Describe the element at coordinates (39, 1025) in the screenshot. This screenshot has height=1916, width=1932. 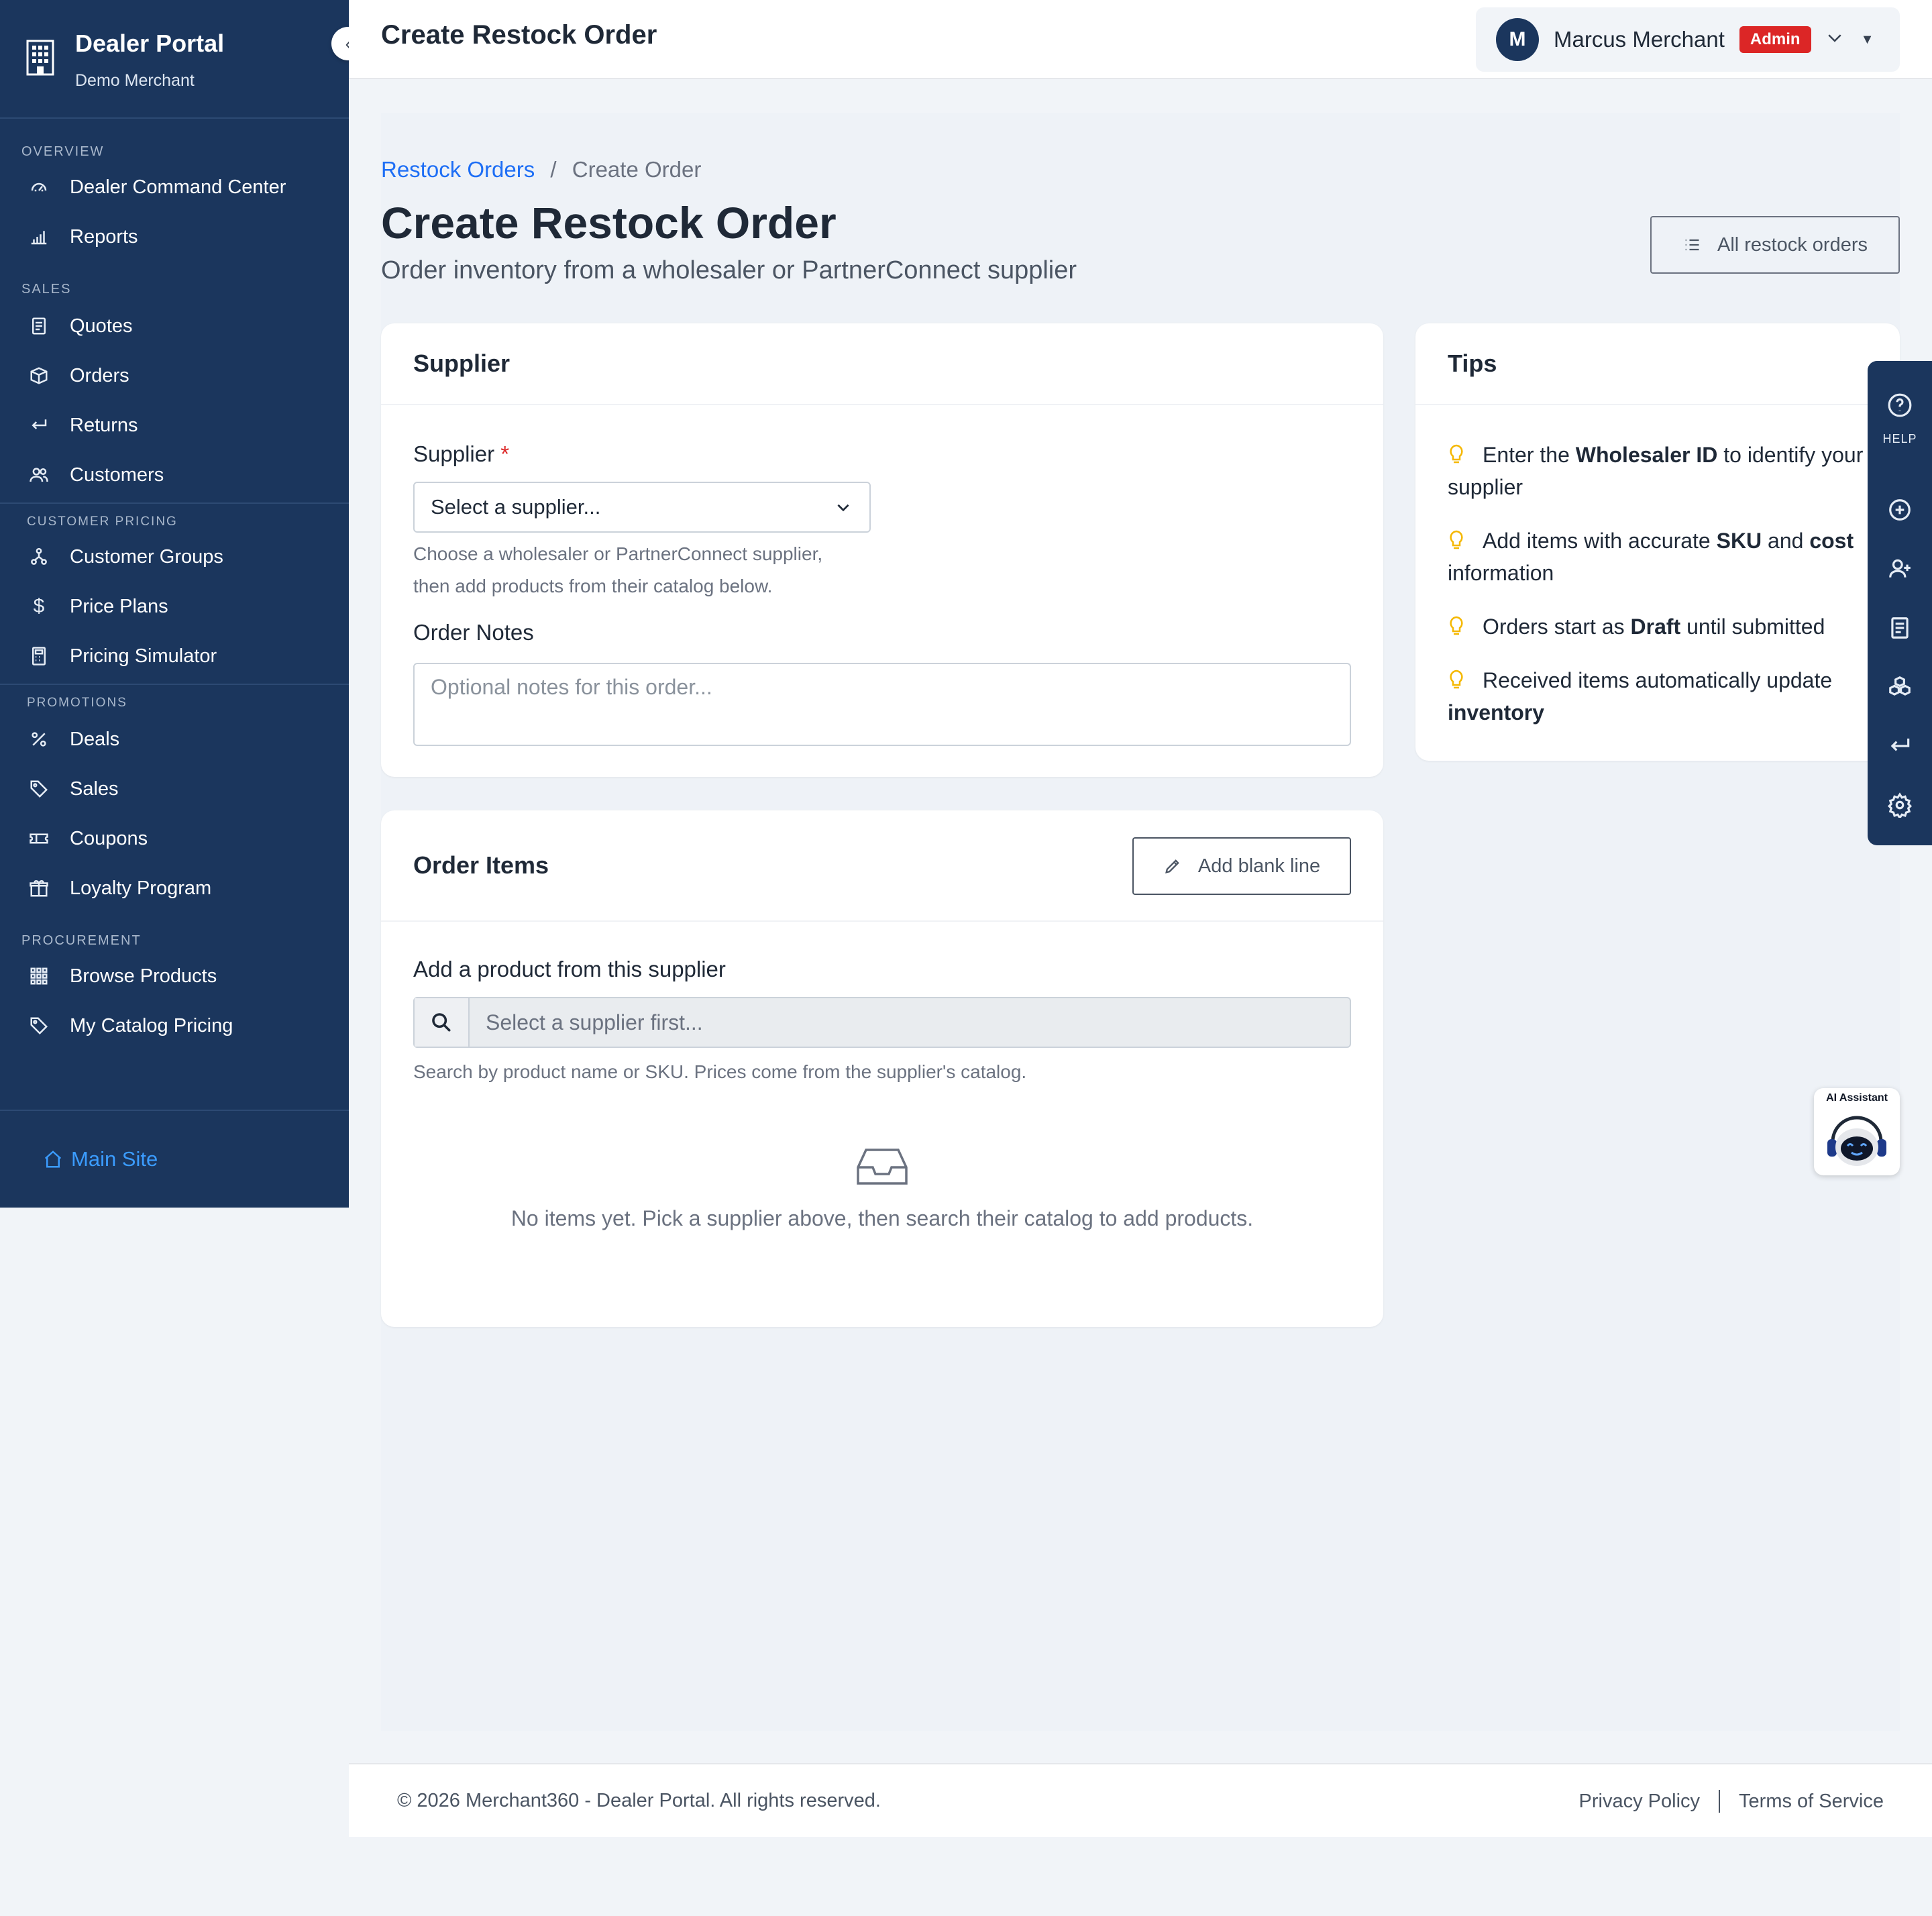
I see `tags-icon` at that location.